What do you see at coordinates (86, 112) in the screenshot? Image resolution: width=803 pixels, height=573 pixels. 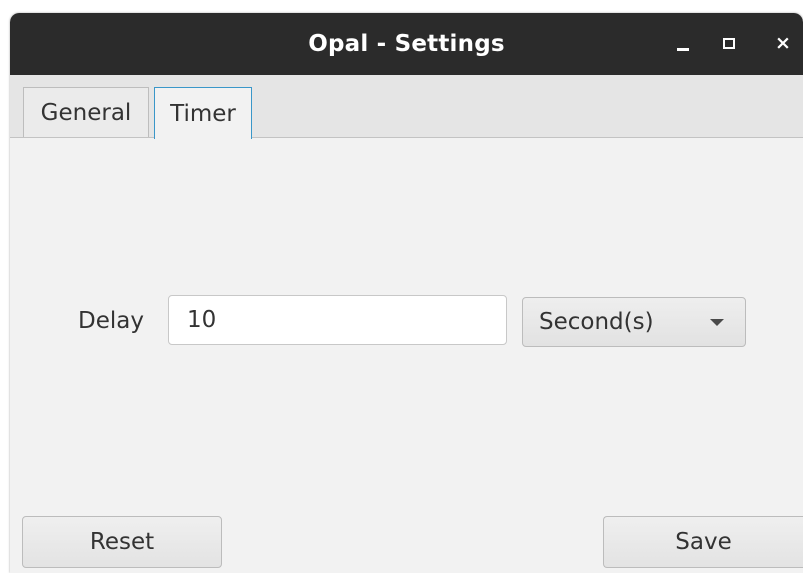 I see `tab-general: General` at bounding box center [86, 112].